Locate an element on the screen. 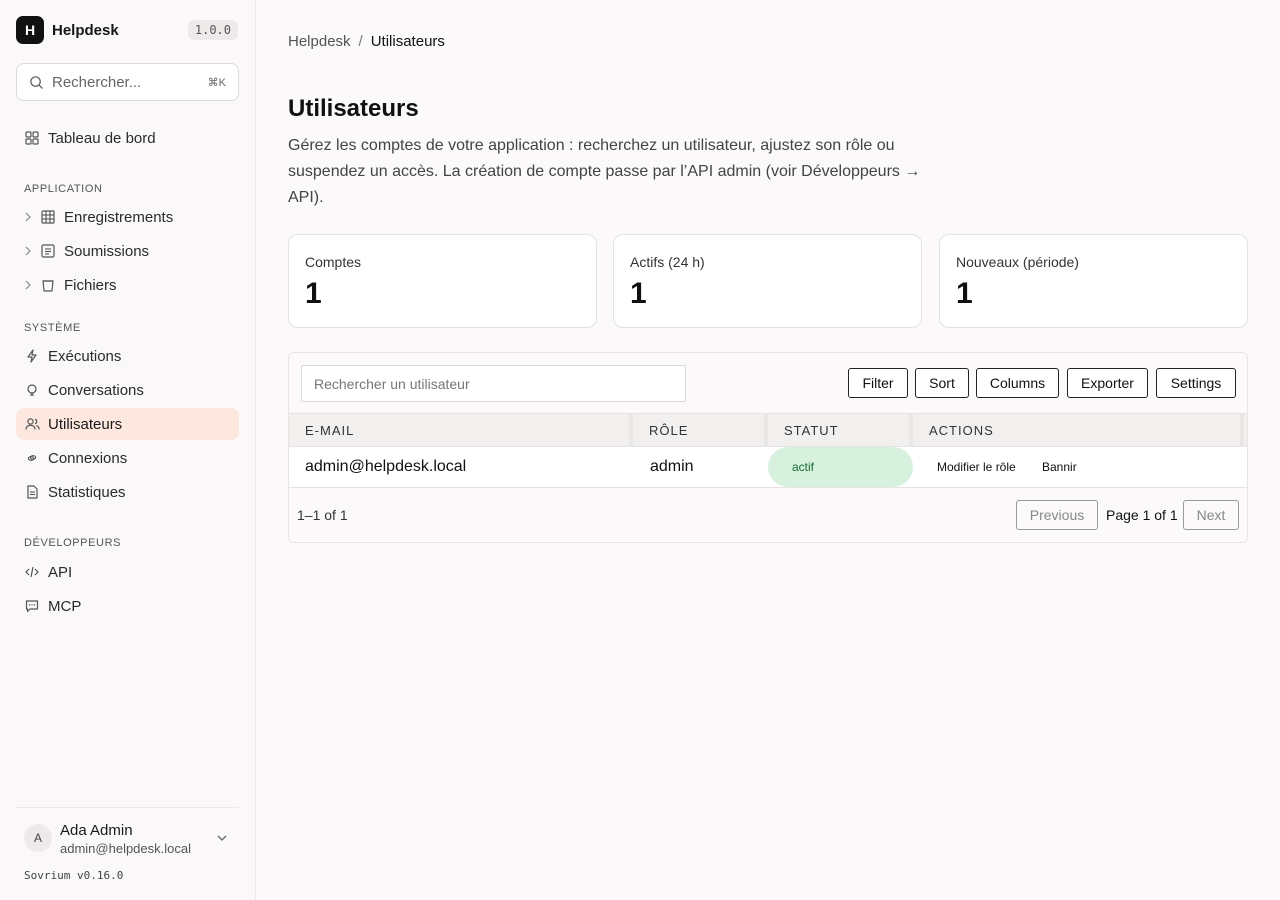  table-header: E-MAIL RÔLE STATUT ACTIONS is located at coordinates (768, 430).